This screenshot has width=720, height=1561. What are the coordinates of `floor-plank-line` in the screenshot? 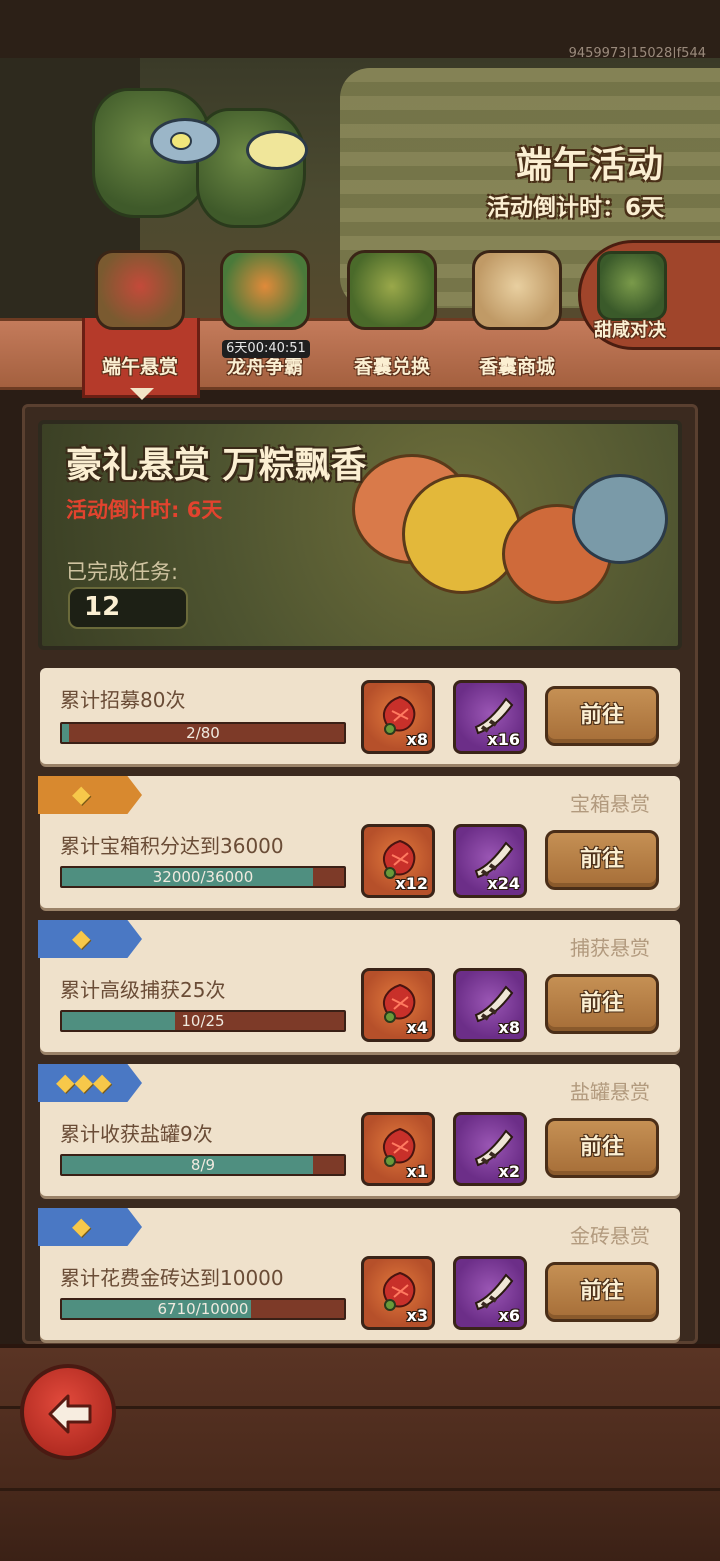 It's located at (360, 1489).